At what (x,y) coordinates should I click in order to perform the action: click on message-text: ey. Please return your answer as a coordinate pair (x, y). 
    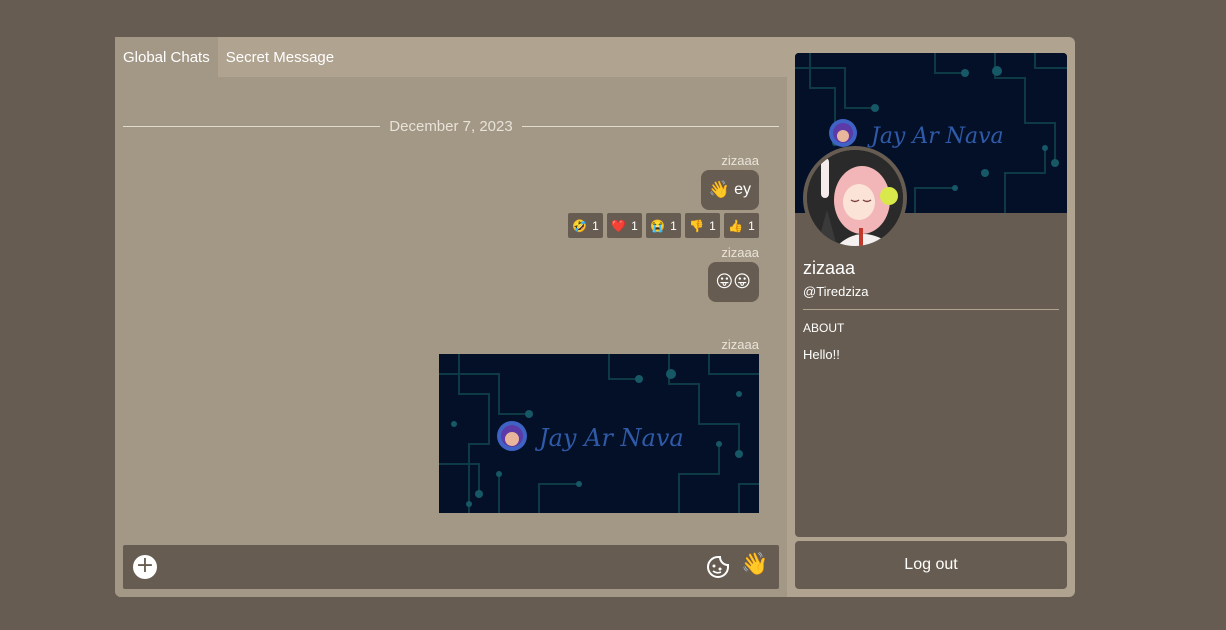
    Looking at the image, I should click on (742, 189).